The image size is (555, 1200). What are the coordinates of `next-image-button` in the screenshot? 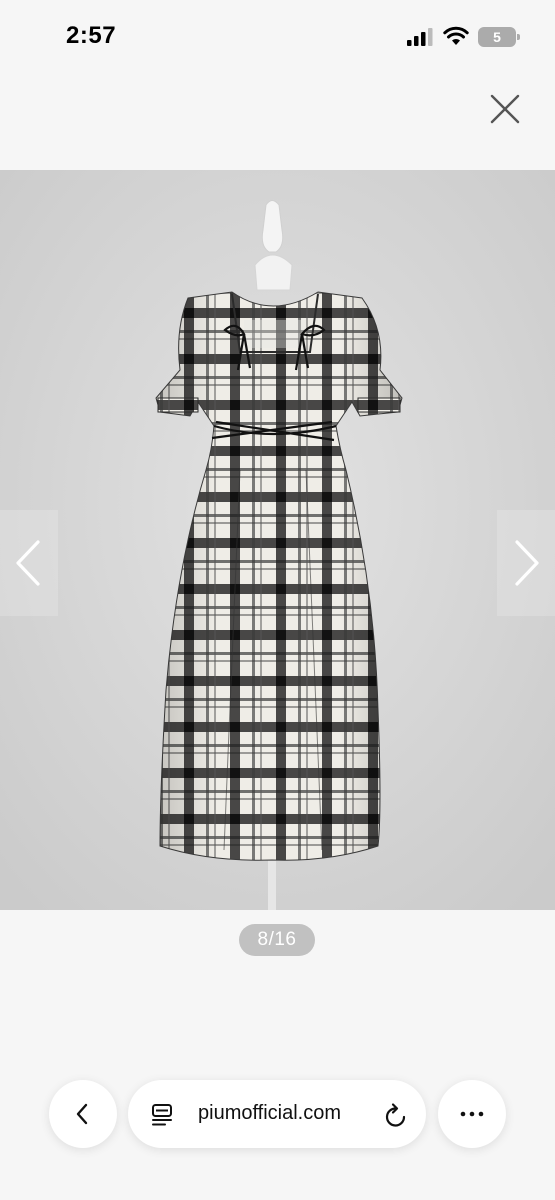 It's located at (526, 563).